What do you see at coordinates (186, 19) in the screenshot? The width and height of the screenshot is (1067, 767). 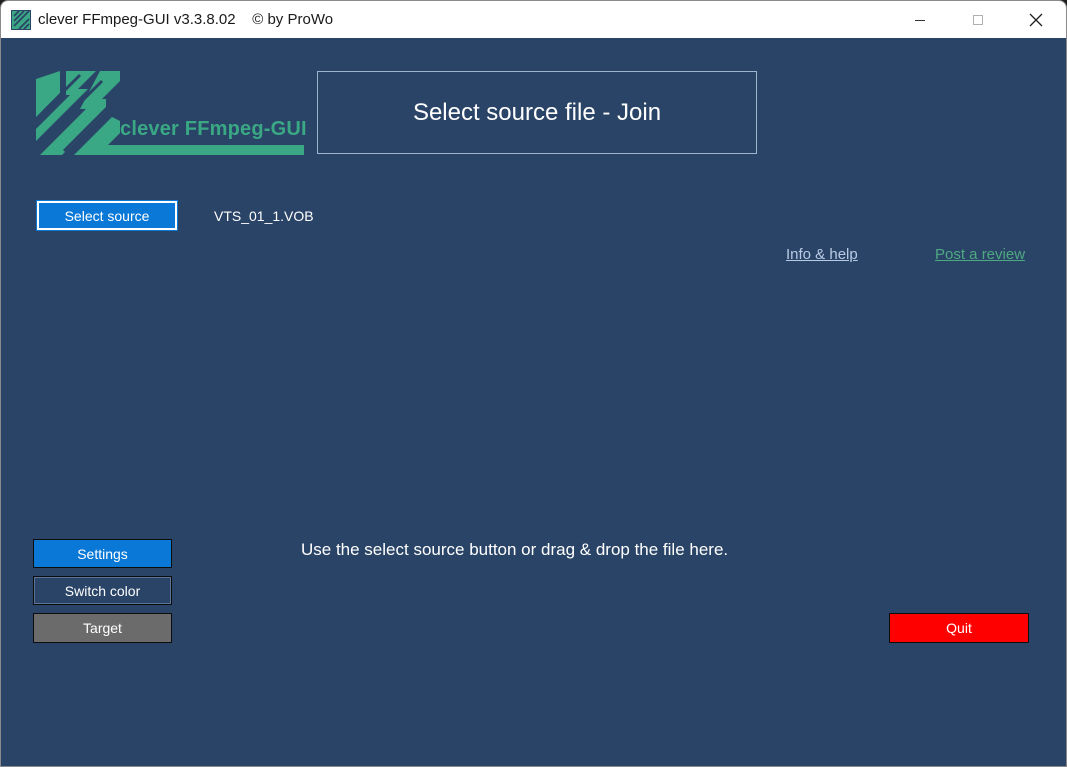 I see `window-title: clever FFmpeg-GUI v3.3.8.02 © by ProWo` at bounding box center [186, 19].